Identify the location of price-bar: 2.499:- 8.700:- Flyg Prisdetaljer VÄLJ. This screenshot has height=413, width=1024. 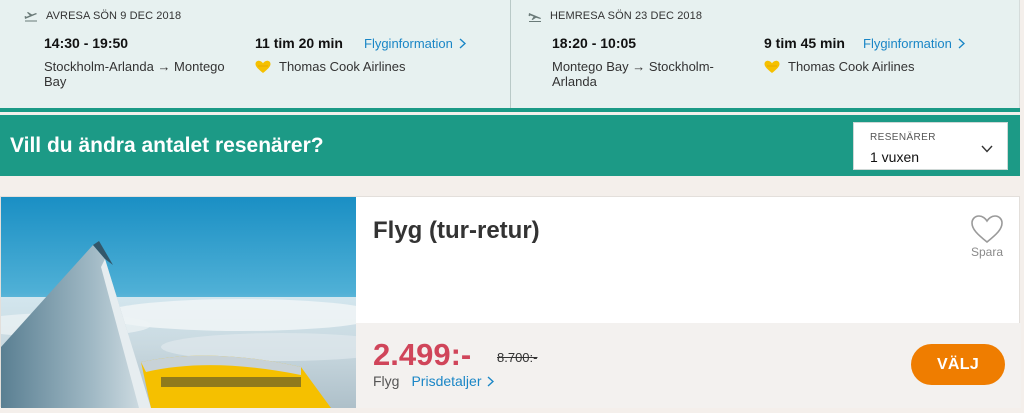
(688, 365).